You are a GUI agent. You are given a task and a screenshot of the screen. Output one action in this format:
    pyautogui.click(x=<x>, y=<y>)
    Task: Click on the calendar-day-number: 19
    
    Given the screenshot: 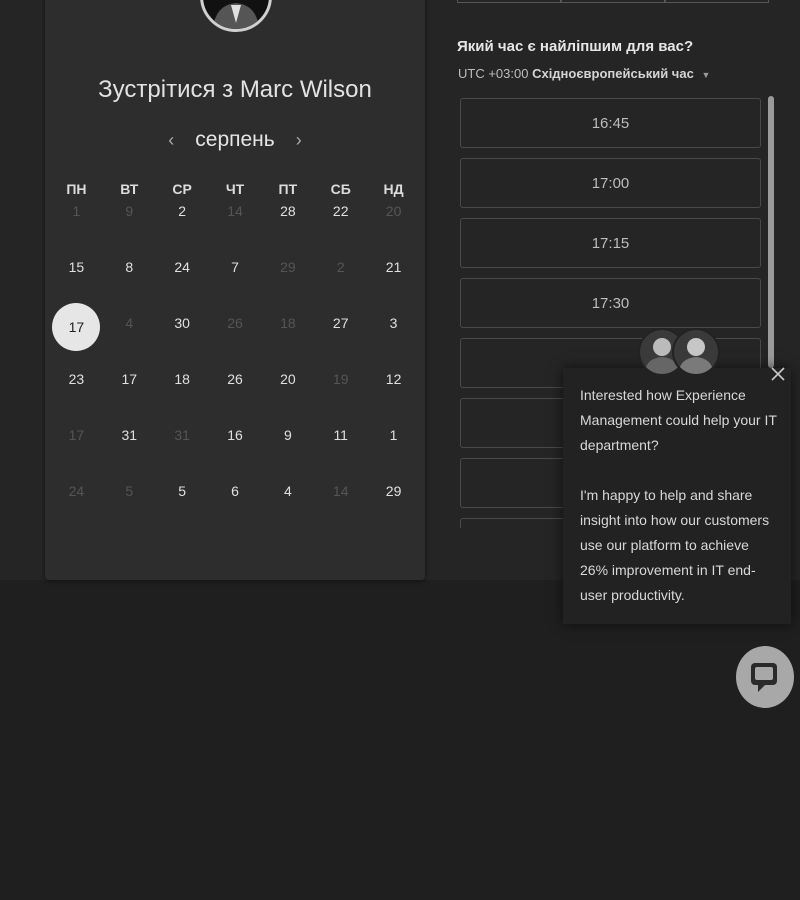 What is the action you would take?
    pyautogui.click(x=340, y=379)
    